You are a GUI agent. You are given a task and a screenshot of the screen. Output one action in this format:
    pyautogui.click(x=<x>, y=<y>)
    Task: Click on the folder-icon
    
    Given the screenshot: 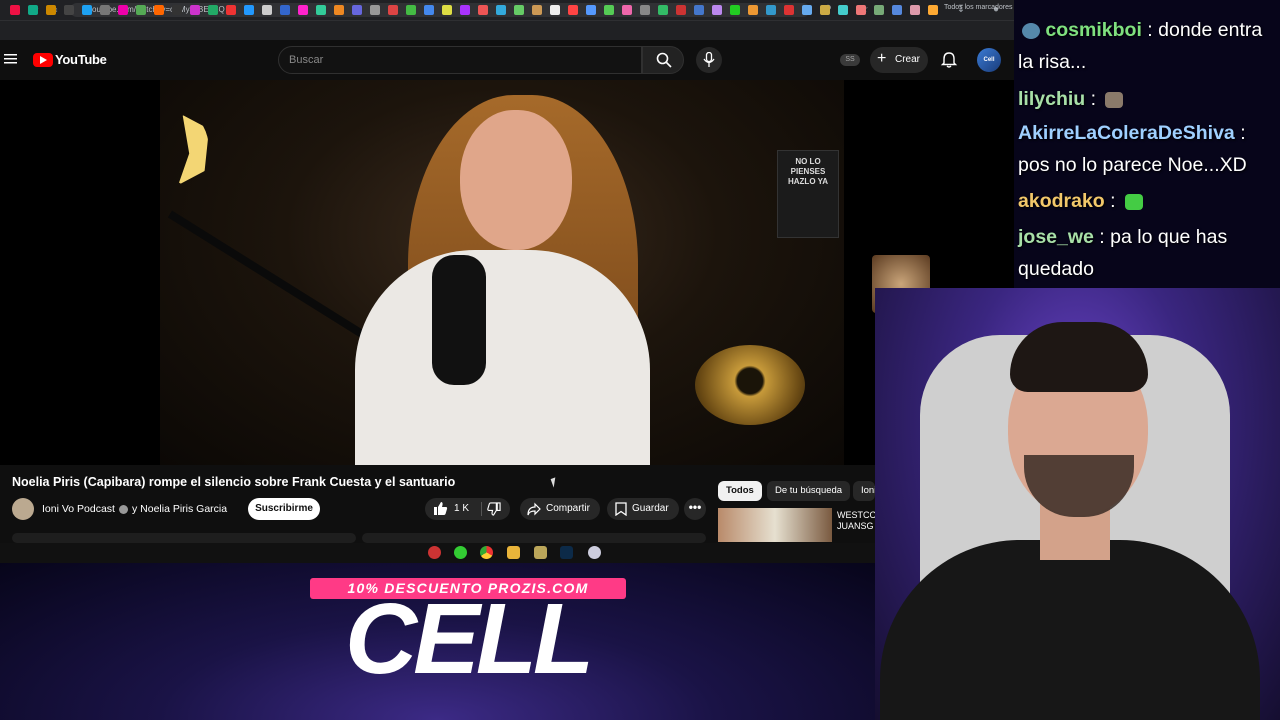 What is the action you would take?
    pyautogui.click(x=933, y=10)
    